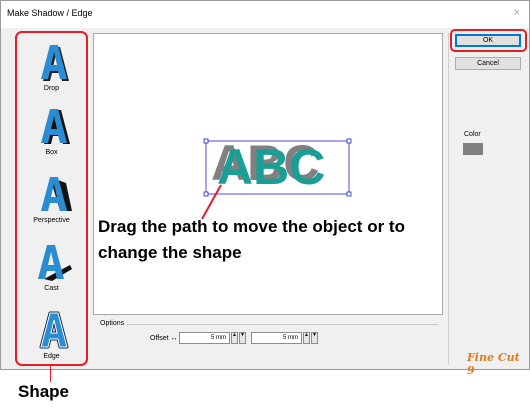  Describe the element at coordinates (306, 338) in the screenshot. I see `offset-y-spin-up-icon: ▲` at that location.